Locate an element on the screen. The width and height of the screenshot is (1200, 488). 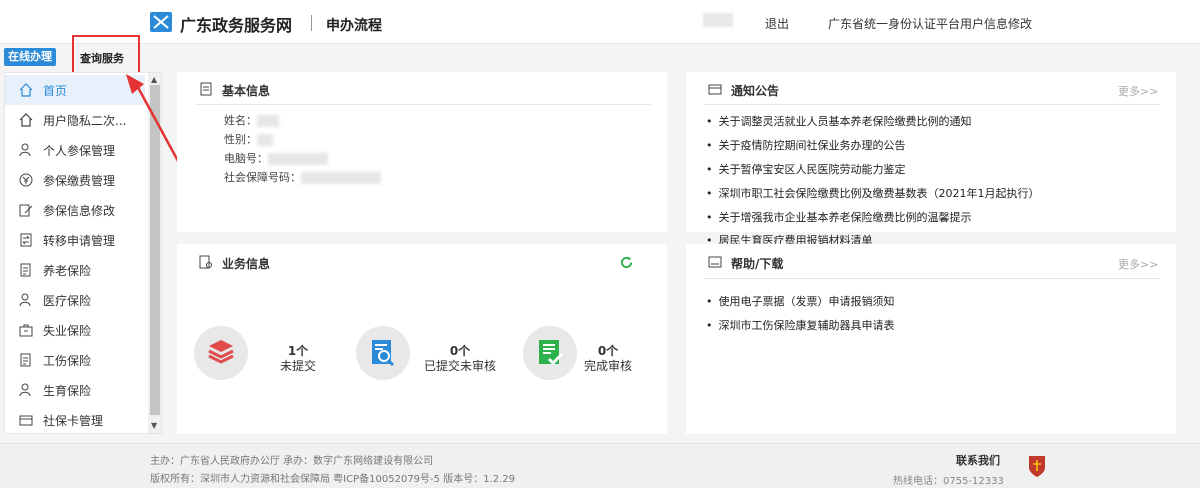
sidebar-item-pension: 养老保险 is located at coordinates (75, 270).